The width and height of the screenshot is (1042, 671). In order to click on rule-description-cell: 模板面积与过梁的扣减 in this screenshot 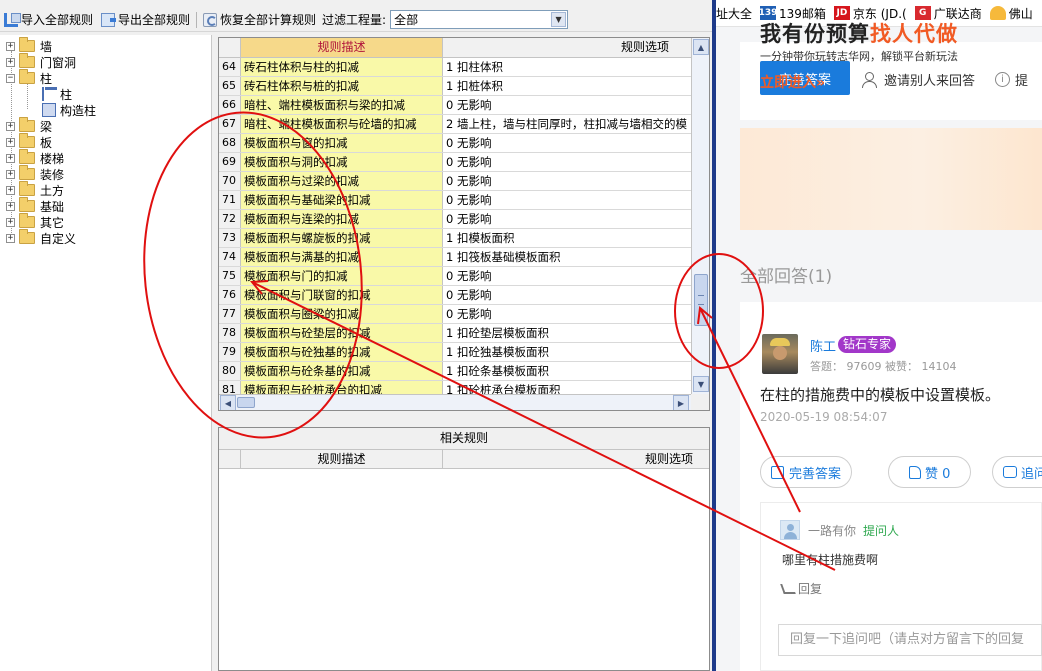, I will do `click(342, 181)`.